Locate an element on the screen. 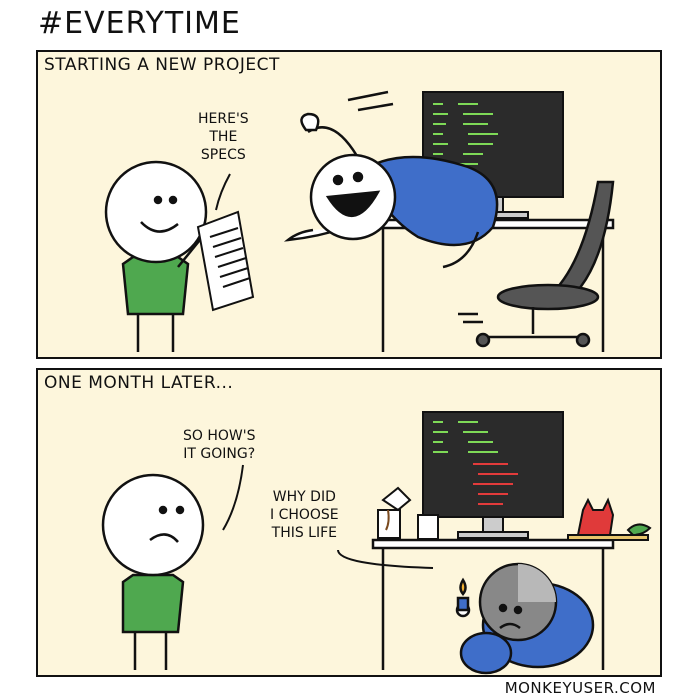 Image resolution: width=700 pixels, height=700 pixels. speech-bubble-developer: WHY DID I CHOOSE THIS LIFE is located at coordinates (304, 515).